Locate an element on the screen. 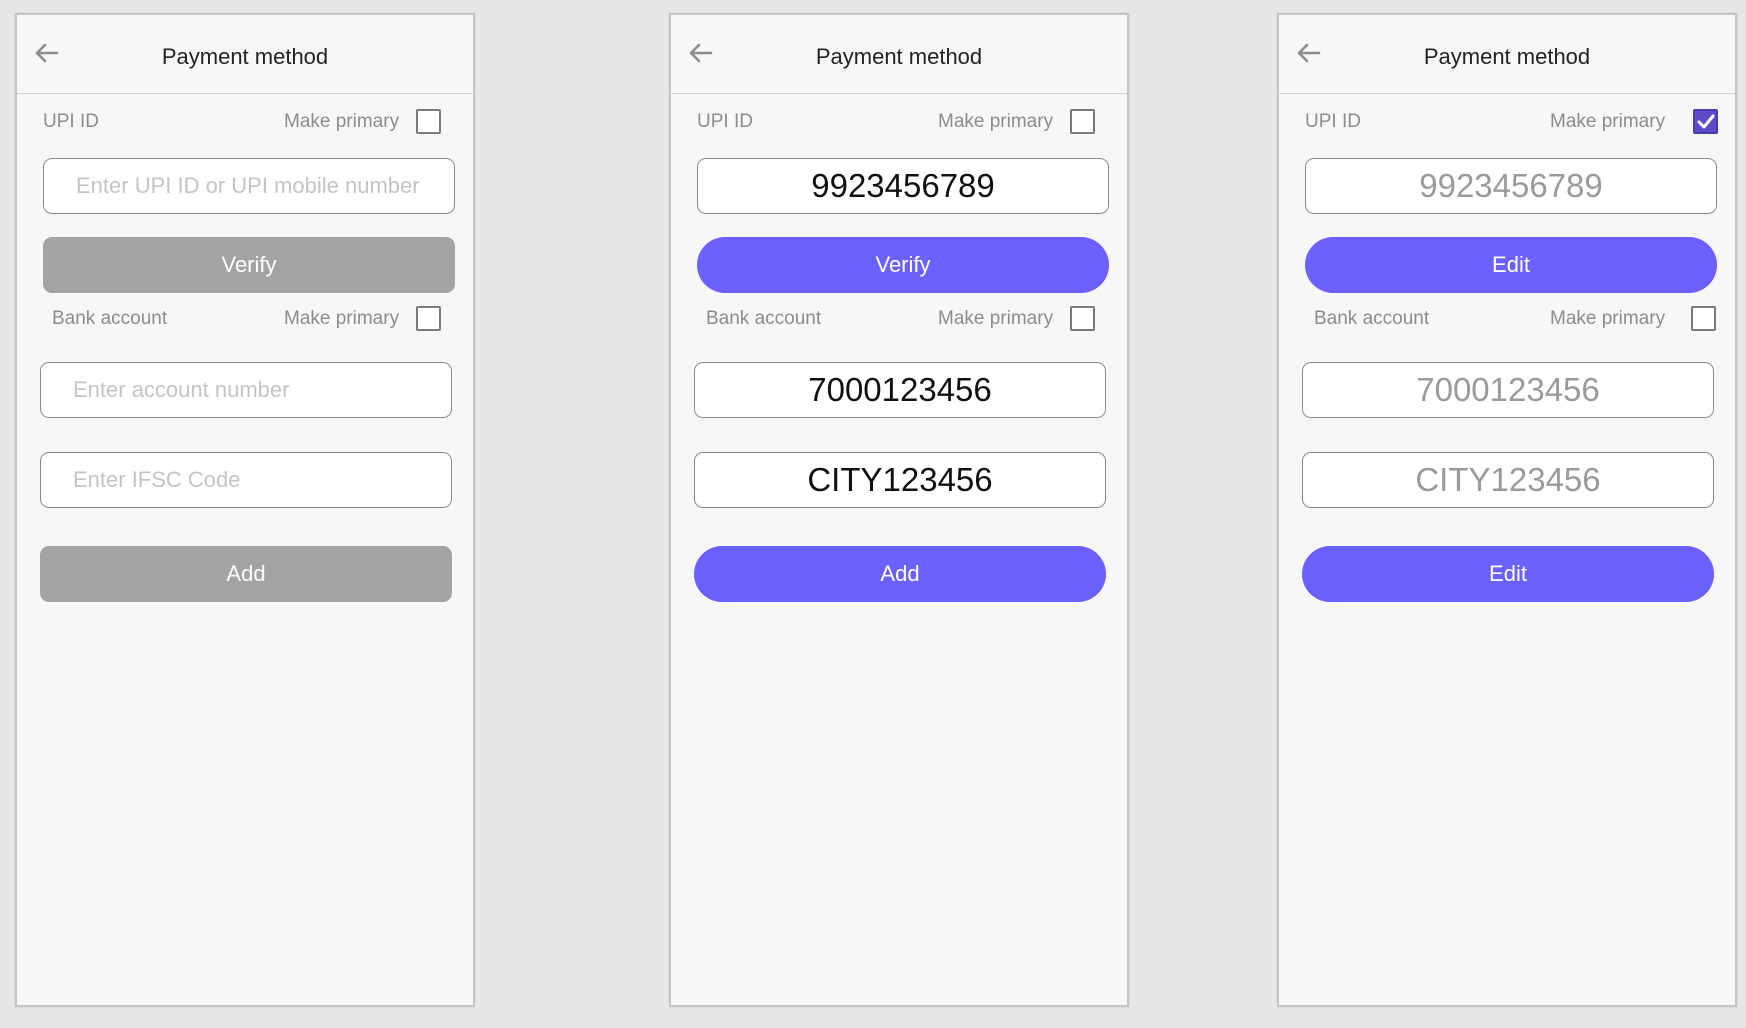 The image size is (1746, 1028). ifsc-code-field is located at coordinates (246, 480).